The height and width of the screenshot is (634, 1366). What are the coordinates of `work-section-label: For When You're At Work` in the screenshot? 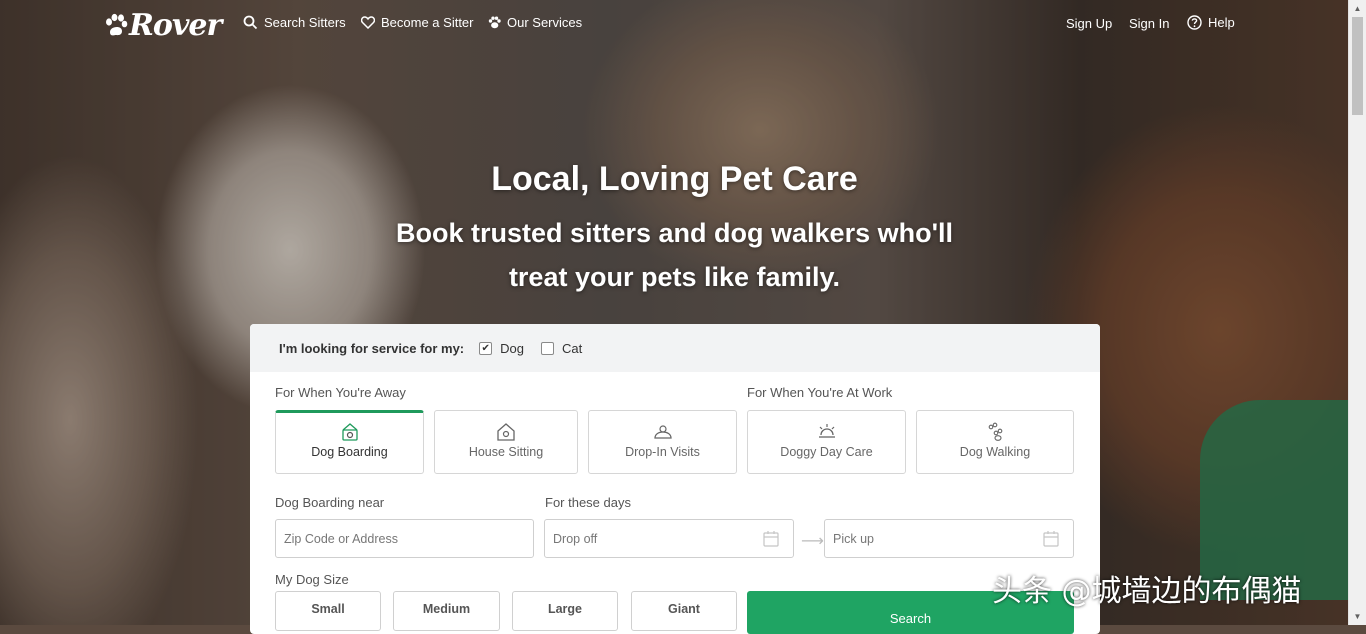 It's located at (820, 392).